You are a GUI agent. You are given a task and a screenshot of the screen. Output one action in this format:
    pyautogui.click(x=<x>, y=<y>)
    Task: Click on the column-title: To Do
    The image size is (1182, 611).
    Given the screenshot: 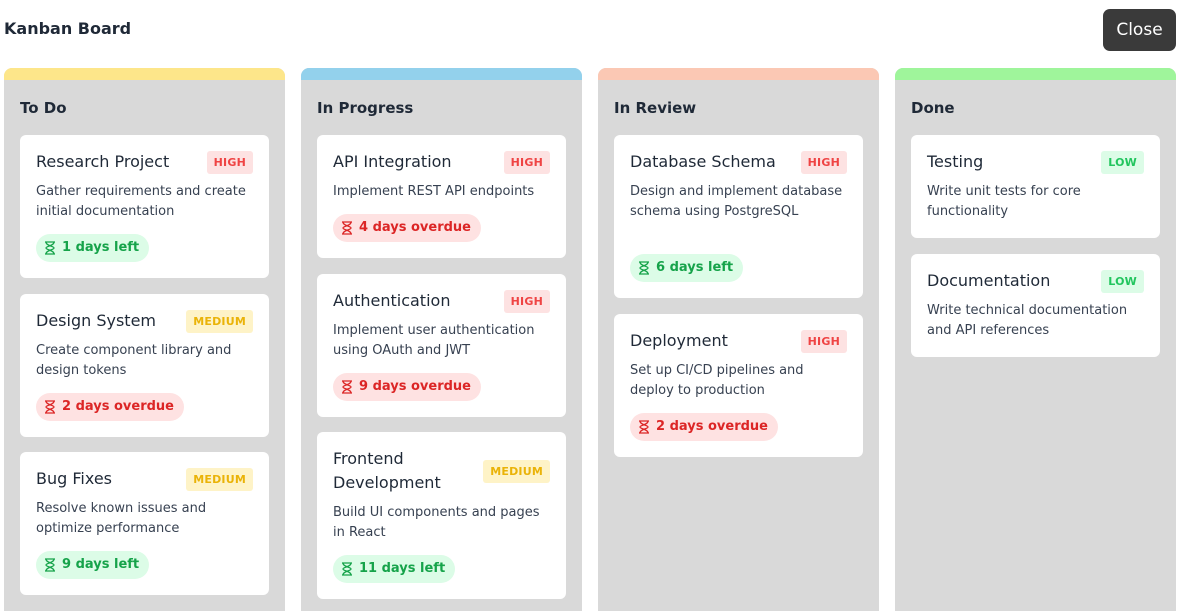 What is the action you would take?
    pyautogui.click(x=43, y=108)
    